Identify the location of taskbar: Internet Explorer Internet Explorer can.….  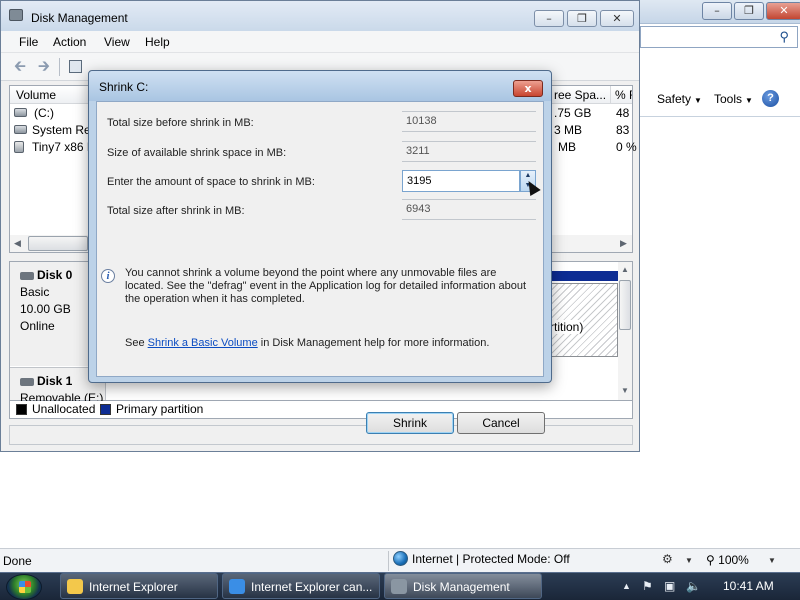
(400, 586).